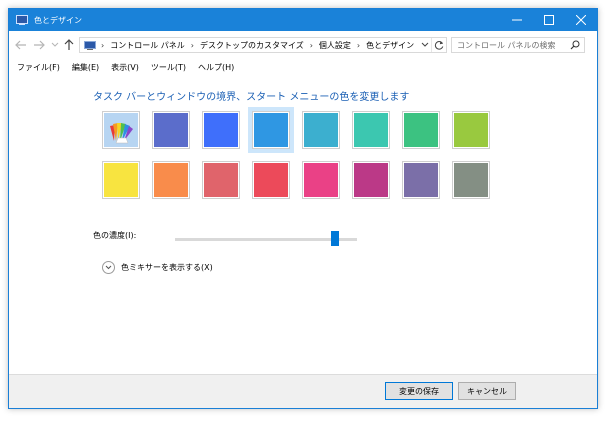 The height and width of the screenshot is (421, 607). What do you see at coordinates (216, 67) in the screenshot?
I see `menu-help: ヘルプ(H)` at bounding box center [216, 67].